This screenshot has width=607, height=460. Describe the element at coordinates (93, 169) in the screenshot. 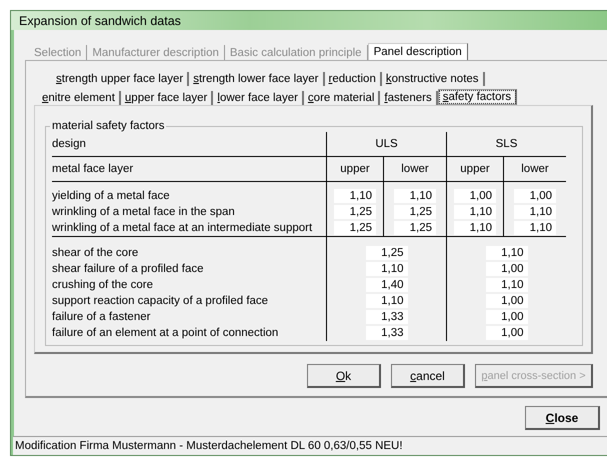

I see `table-header: metal face layer` at that location.